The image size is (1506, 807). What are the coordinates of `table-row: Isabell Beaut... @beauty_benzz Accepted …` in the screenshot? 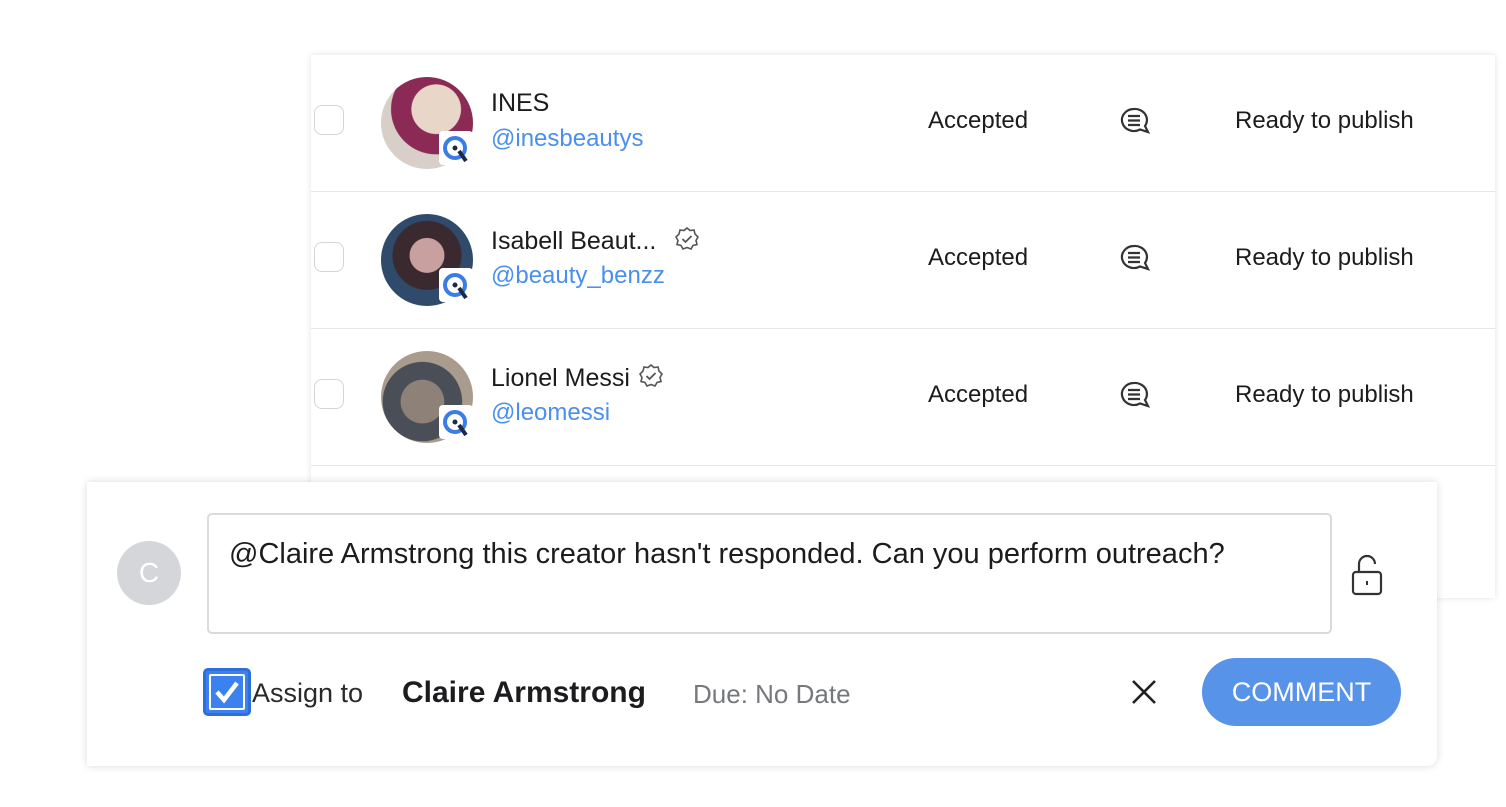 It's located at (903, 260).